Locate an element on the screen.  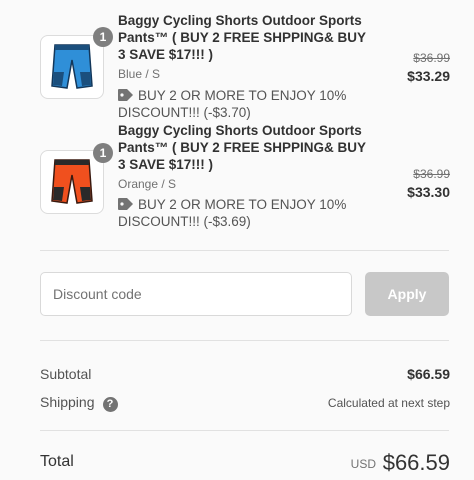
subtotal-label: Subtotal is located at coordinates (66, 374).